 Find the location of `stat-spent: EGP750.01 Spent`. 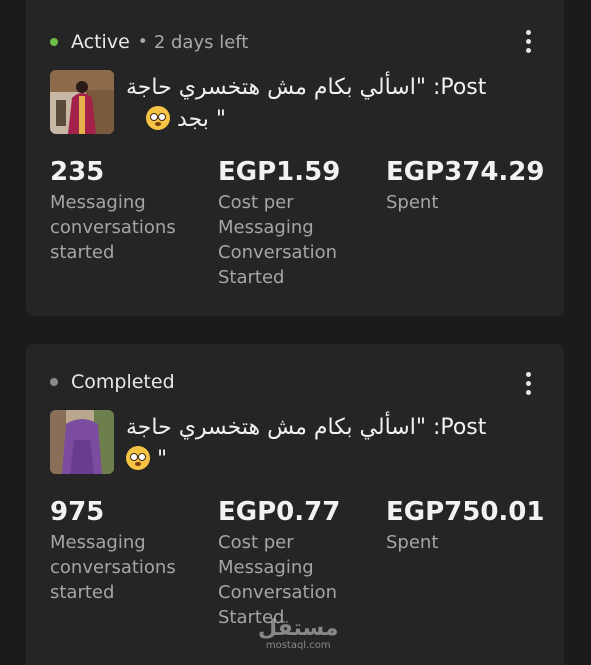

stat-spent: EGP750.01 Spent is located at coordinates (465, 525).